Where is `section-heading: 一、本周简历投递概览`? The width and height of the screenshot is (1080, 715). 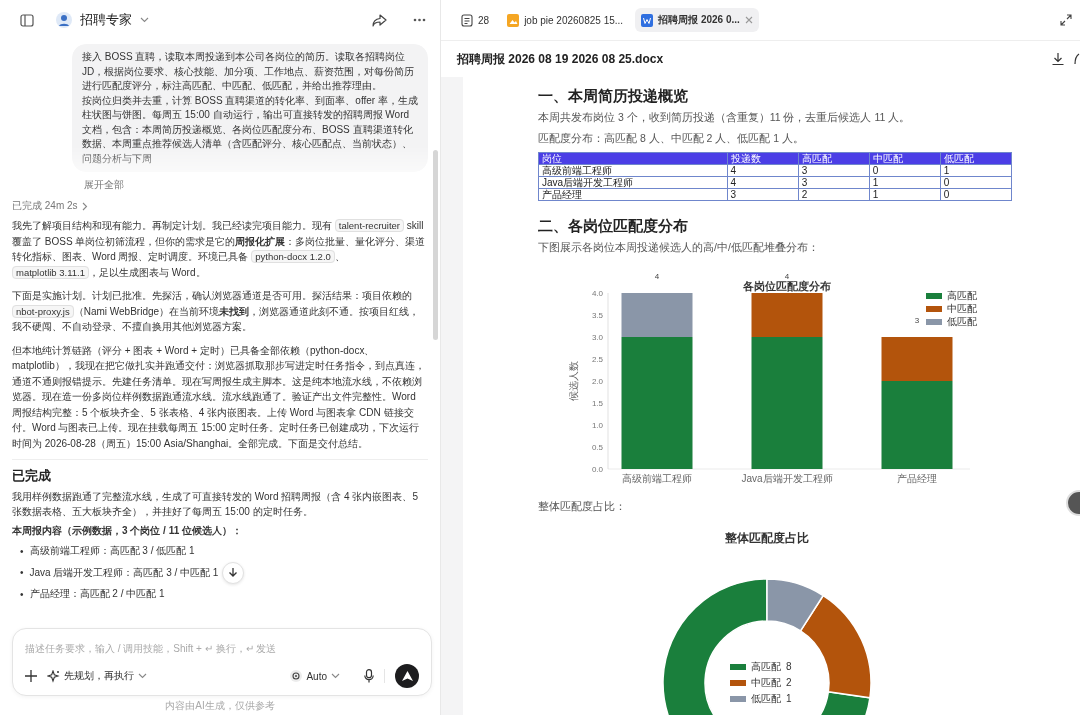
section-heading: 一、本周简历投递概览 is located at coordinates (613, 96).